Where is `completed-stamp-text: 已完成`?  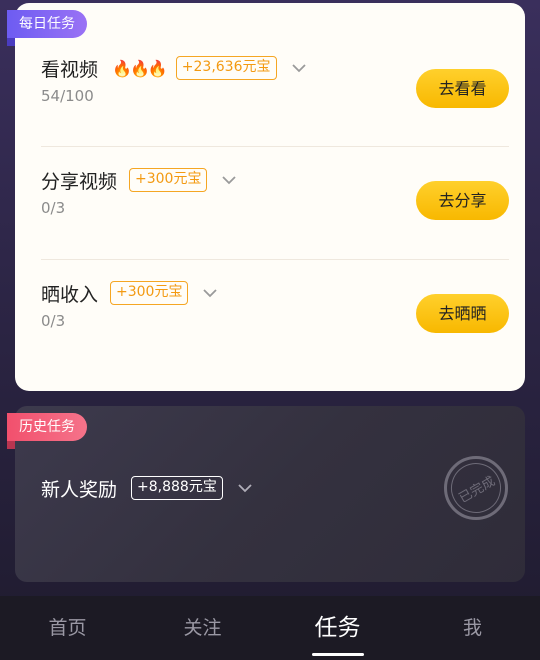 completed-stamp-text: 已完成 is located at coordinates (476, 488).